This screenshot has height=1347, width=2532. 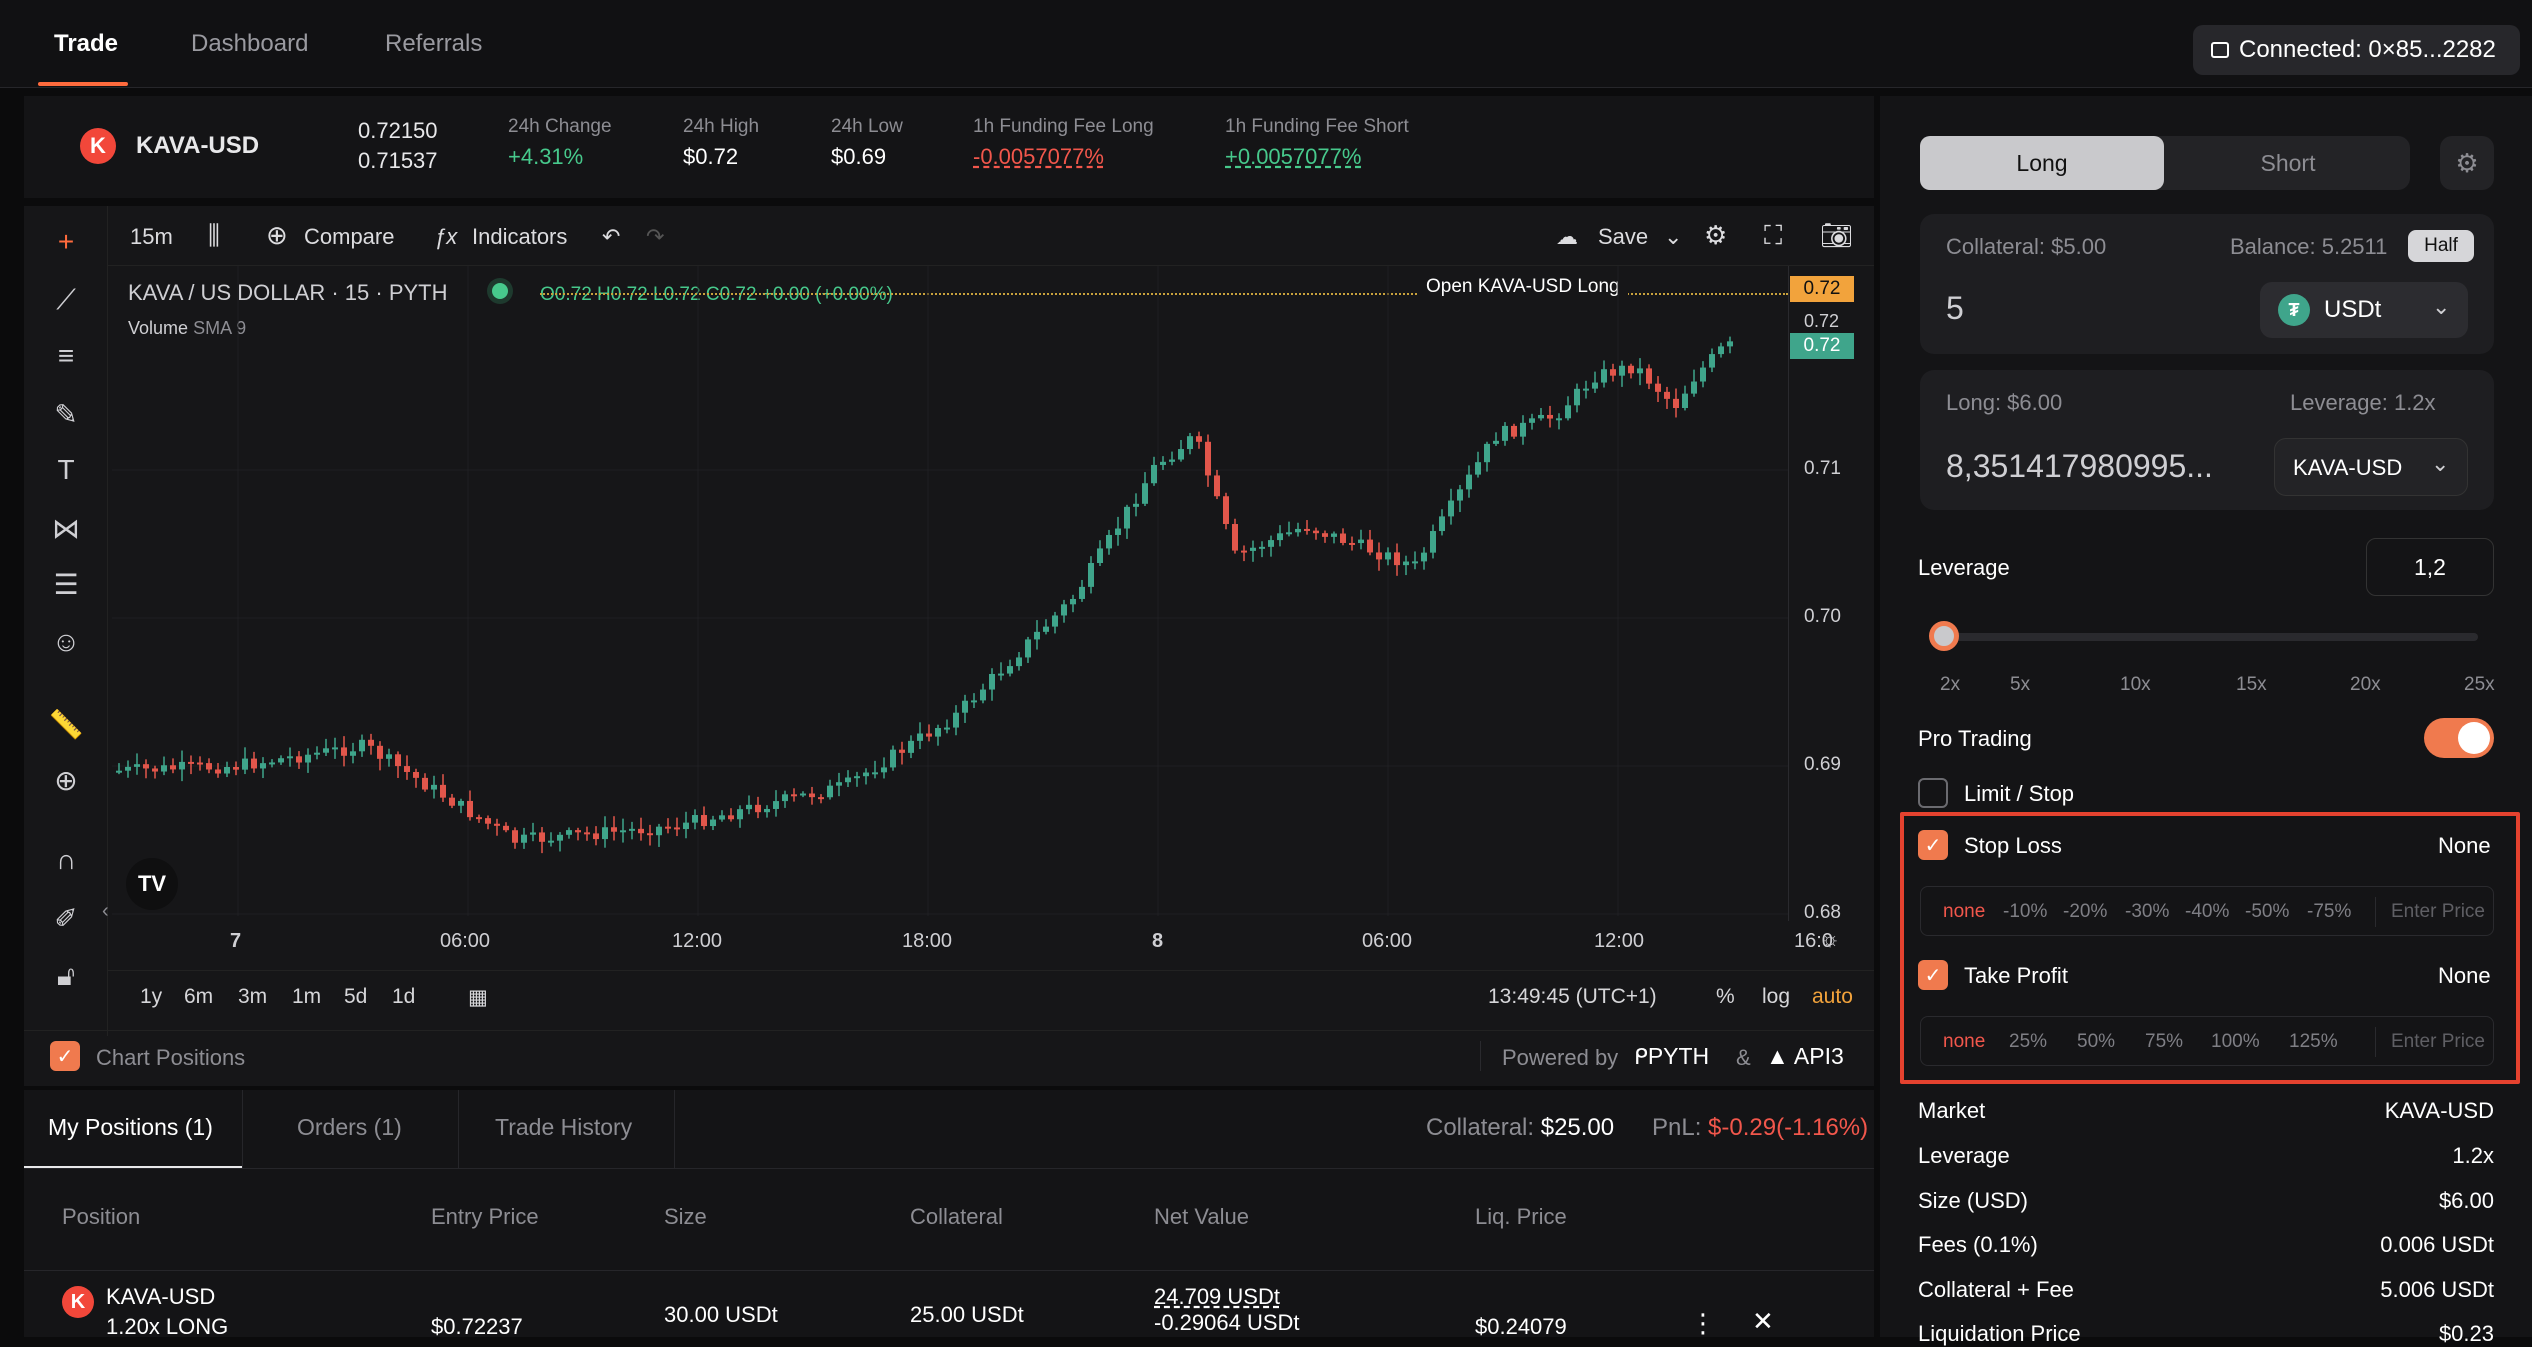 What do you see at coordinates (1572, 997) in the screenshot?
I see `clock-readout: 13:49:45 (UTC+1)` at bounding box center [1572, 997].